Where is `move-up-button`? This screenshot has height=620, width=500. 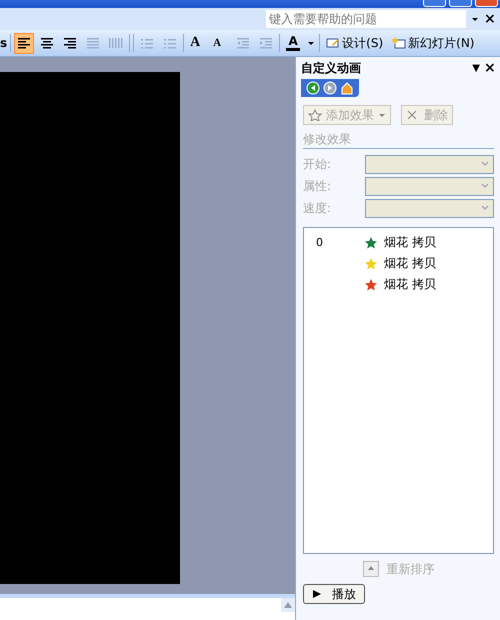 move-up-button is located at coordinates (370, 569).